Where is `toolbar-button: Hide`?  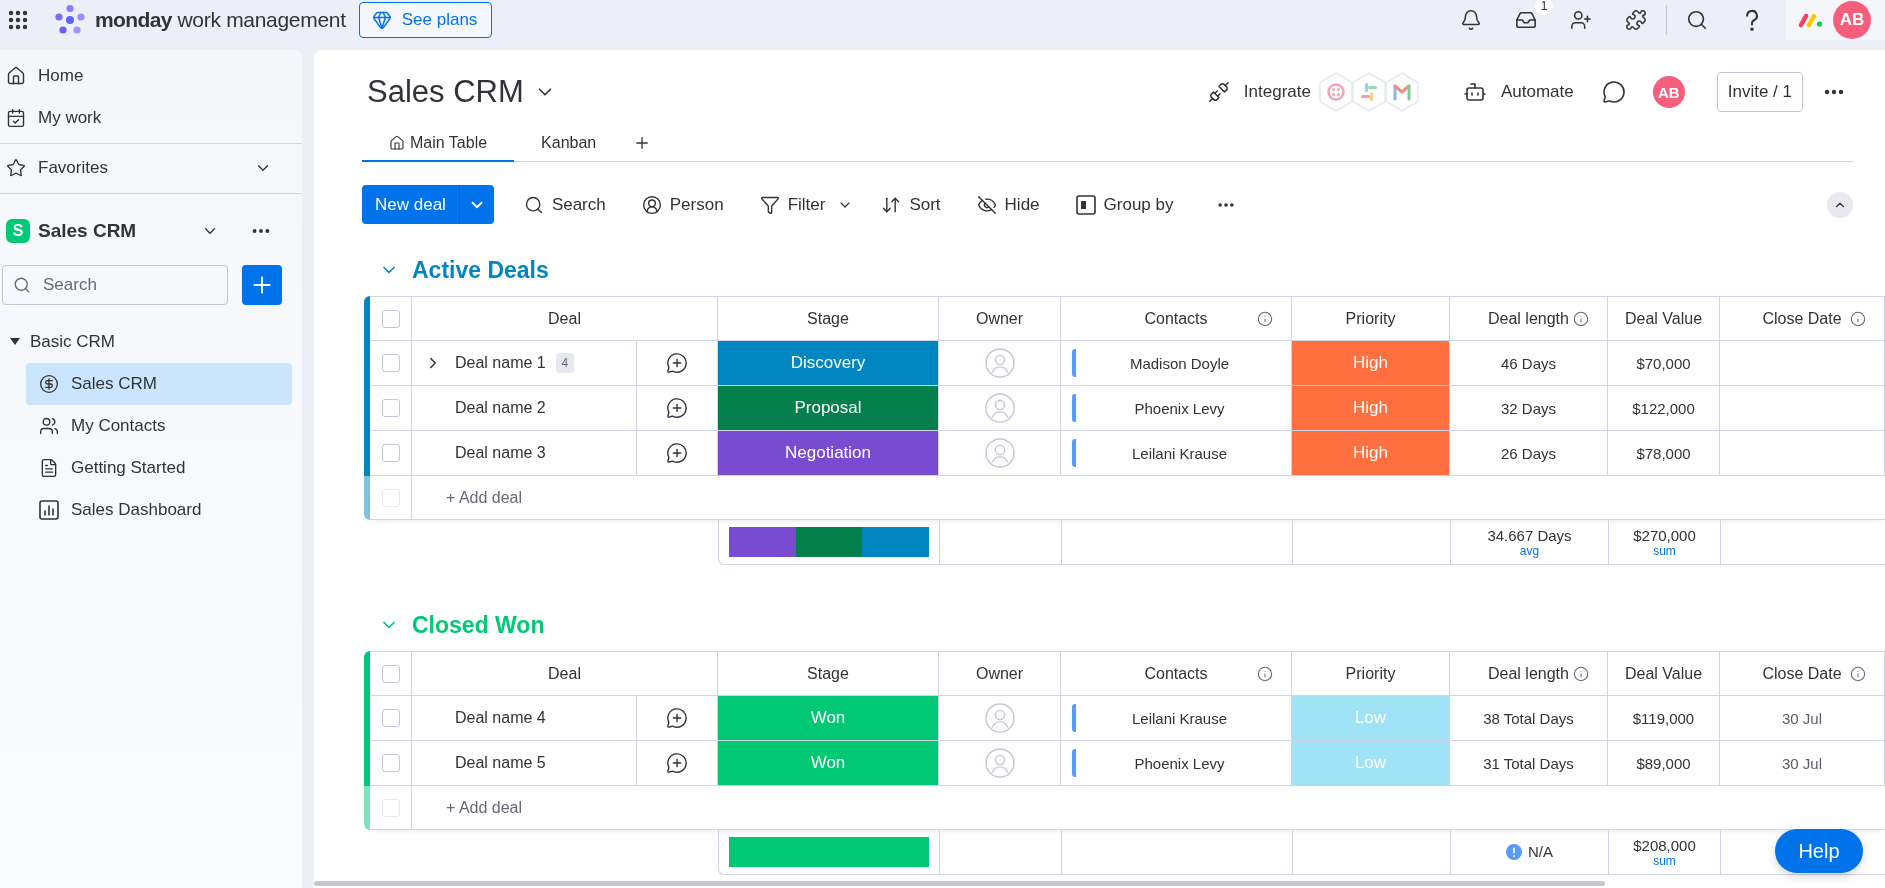
toolbar-button: Hide is located at coordinates (1008, 204).